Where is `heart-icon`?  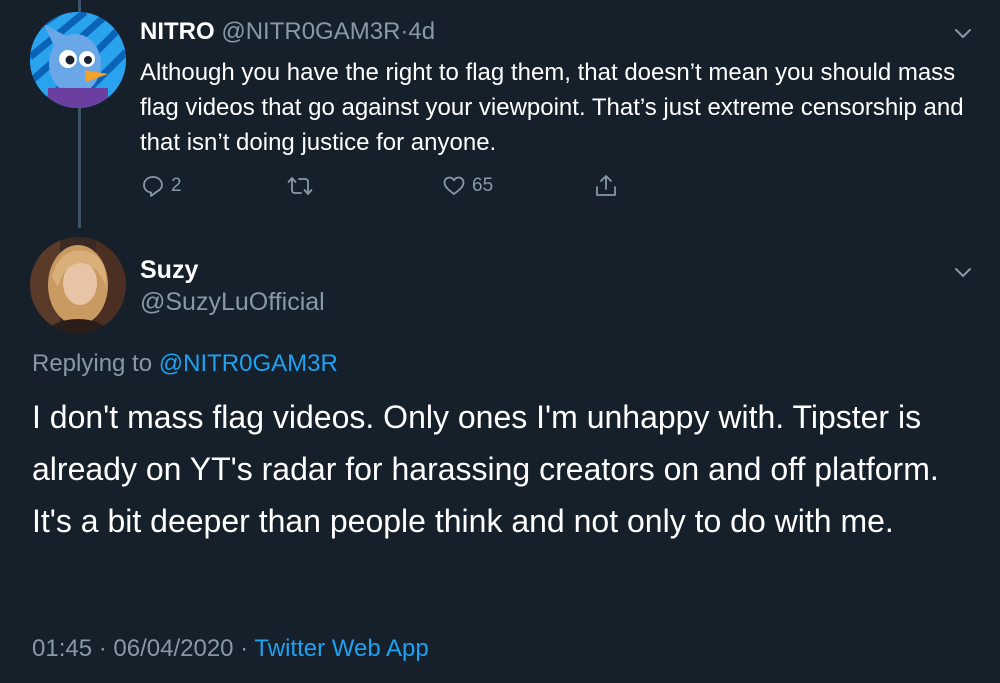 heart-icon is located at coordinates (454, 185).